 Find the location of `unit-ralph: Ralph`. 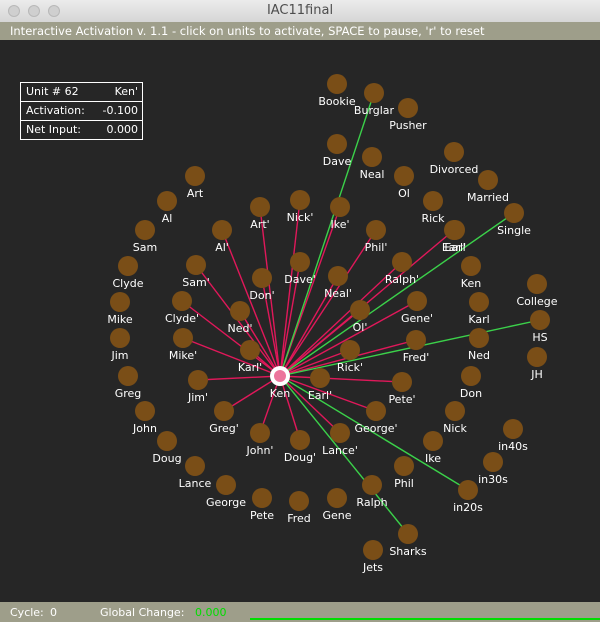

unit-ralph: Ralph is located at coordinates (372, 492).